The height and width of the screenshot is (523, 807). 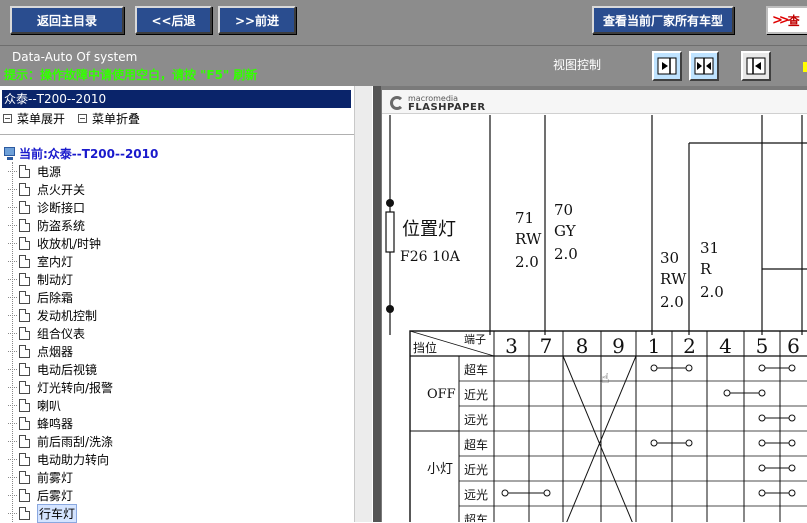 I want to click on tree-item: 前雾灯, so click(x=40, y=477).